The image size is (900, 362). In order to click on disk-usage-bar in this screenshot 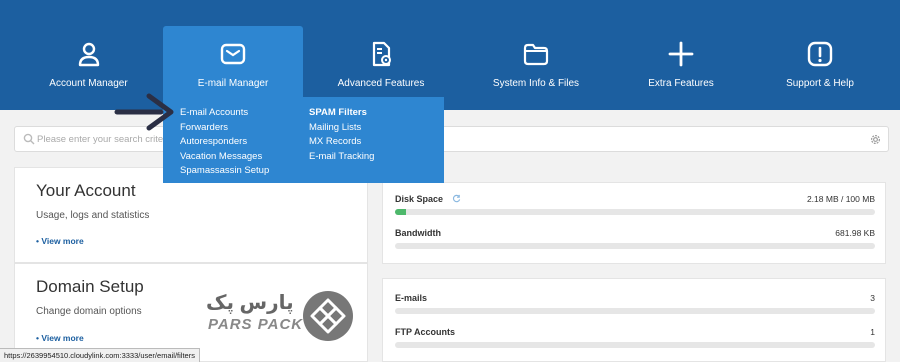, I will do `click(635, 212)`.